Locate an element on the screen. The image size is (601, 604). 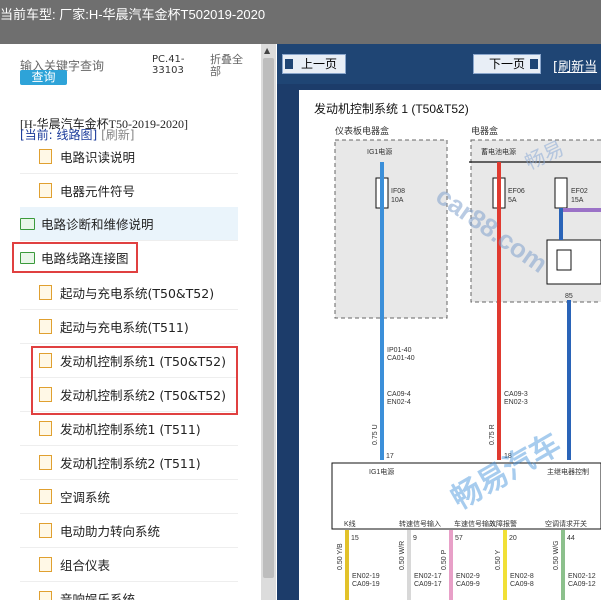
arrow-left-icon is located at coordinates (289, 64).